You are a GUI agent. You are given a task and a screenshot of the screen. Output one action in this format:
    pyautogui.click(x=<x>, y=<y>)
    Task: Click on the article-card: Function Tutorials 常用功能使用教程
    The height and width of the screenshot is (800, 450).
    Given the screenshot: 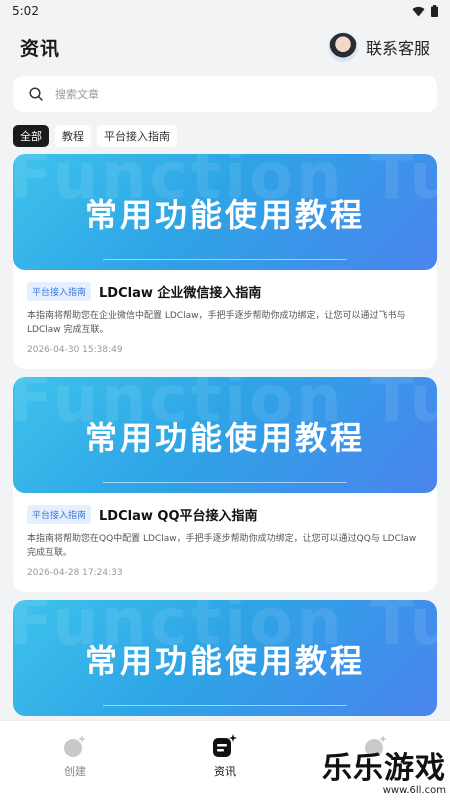 What is the action you would take?
    pyautogui.click(x=225, y=658)
    